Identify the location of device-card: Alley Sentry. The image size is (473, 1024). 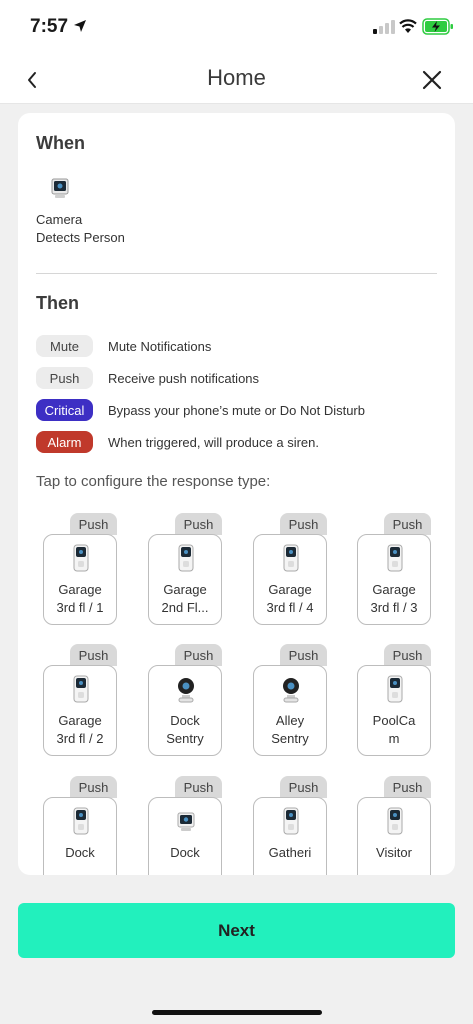
(290, 710).